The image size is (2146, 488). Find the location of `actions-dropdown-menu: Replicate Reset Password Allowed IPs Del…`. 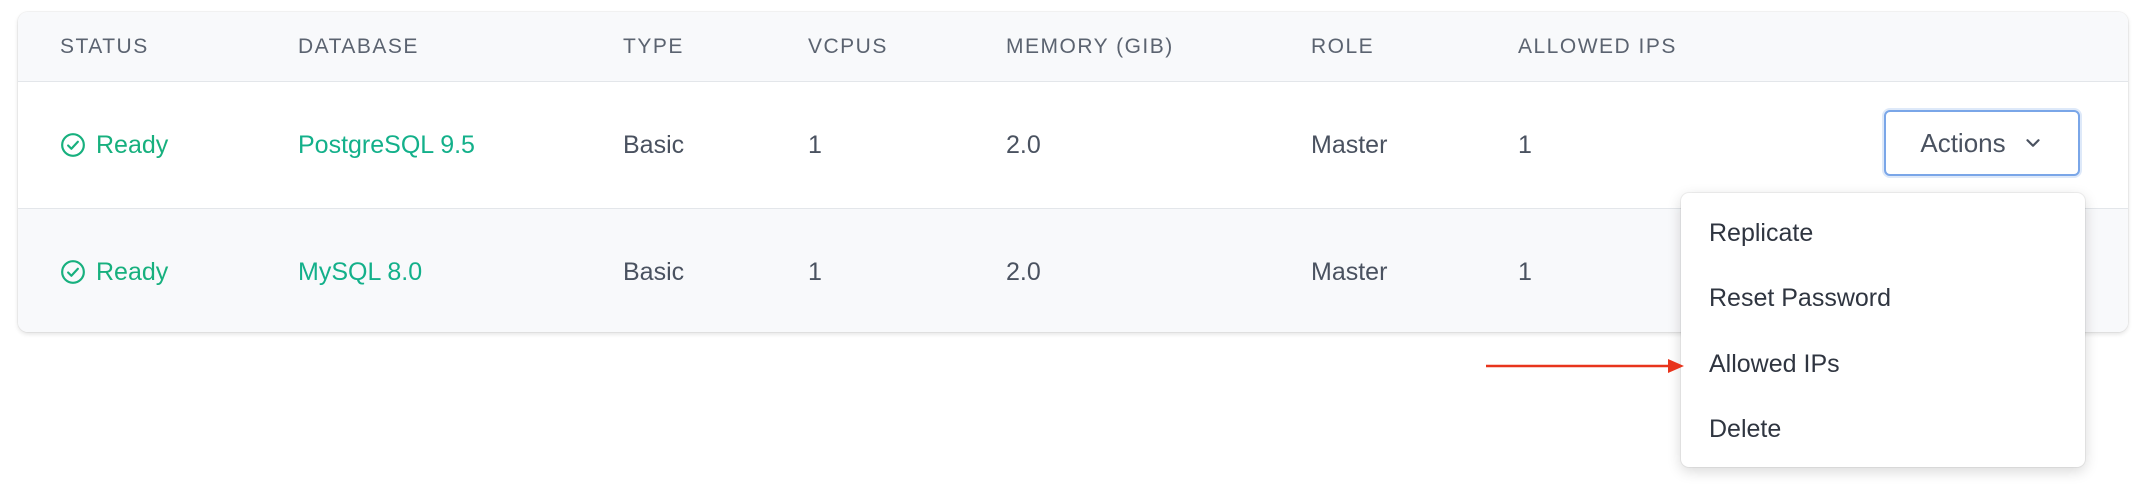

actions-dropdown-menu: Replicate Reset Password Allowed IPs Del… is located at coordinates (1883, 330).